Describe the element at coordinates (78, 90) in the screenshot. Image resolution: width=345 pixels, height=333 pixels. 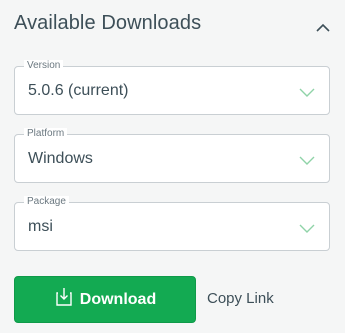
I see `version-value: 5.0.6 (current)` at that location.